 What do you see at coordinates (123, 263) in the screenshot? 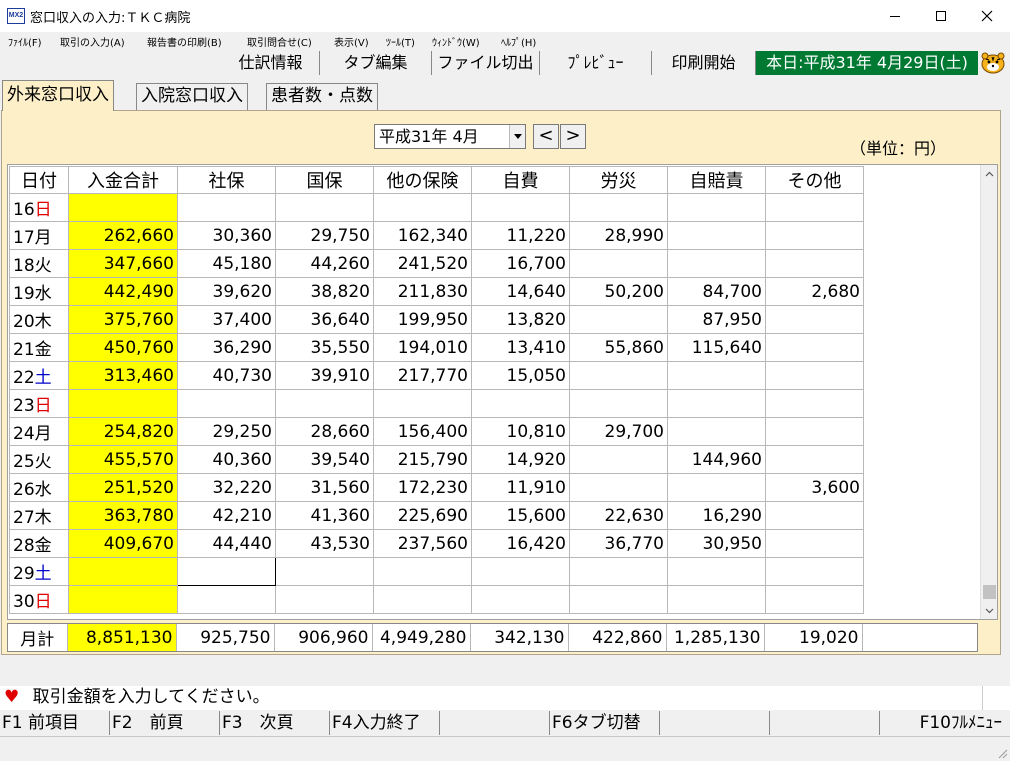
I see `daily-total-cell: 347,660` at bounding box center [123, 263].